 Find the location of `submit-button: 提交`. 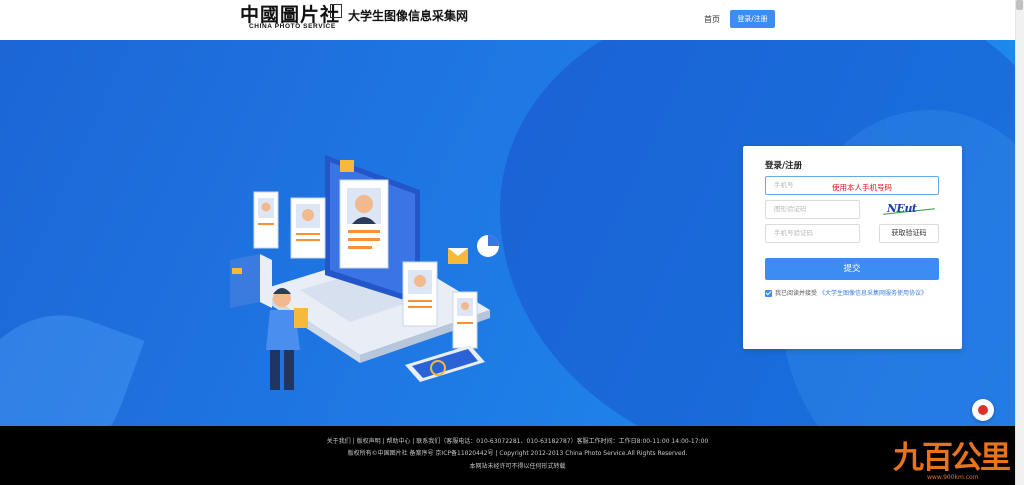

submit-button: 提交 is located at coordinates (852, 269).